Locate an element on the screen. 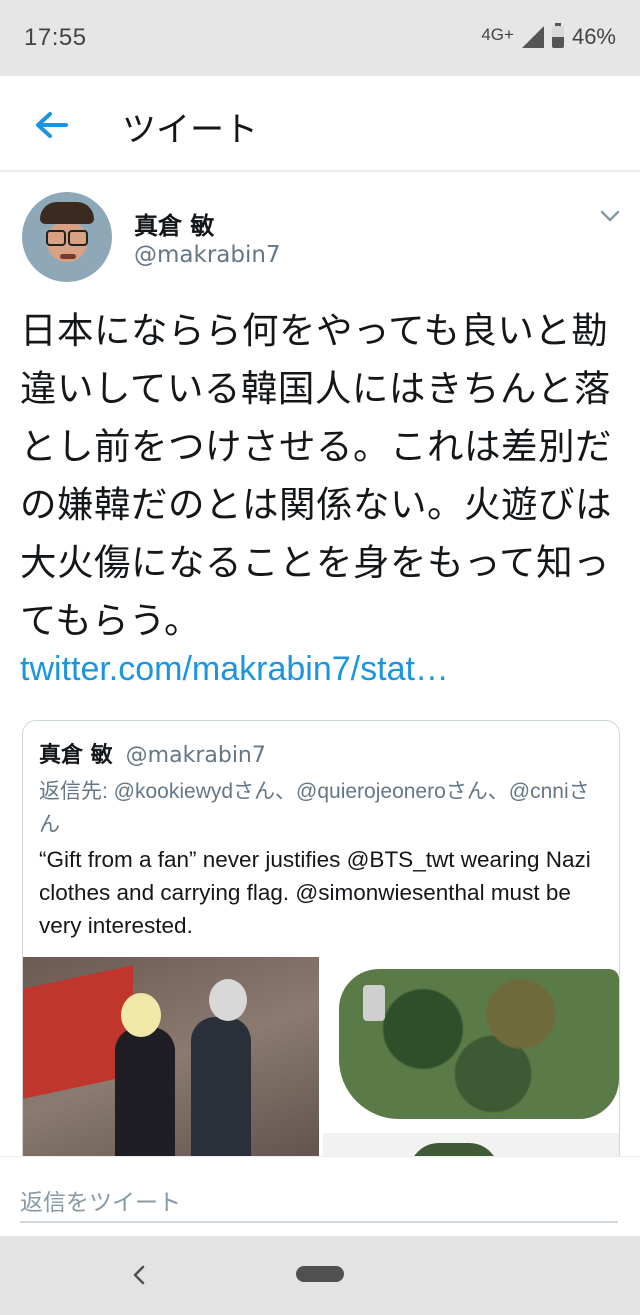 The width and height of the screenshot is (640, 1315). author-name: 真倉 敏 is located at coordinates (174, 223).